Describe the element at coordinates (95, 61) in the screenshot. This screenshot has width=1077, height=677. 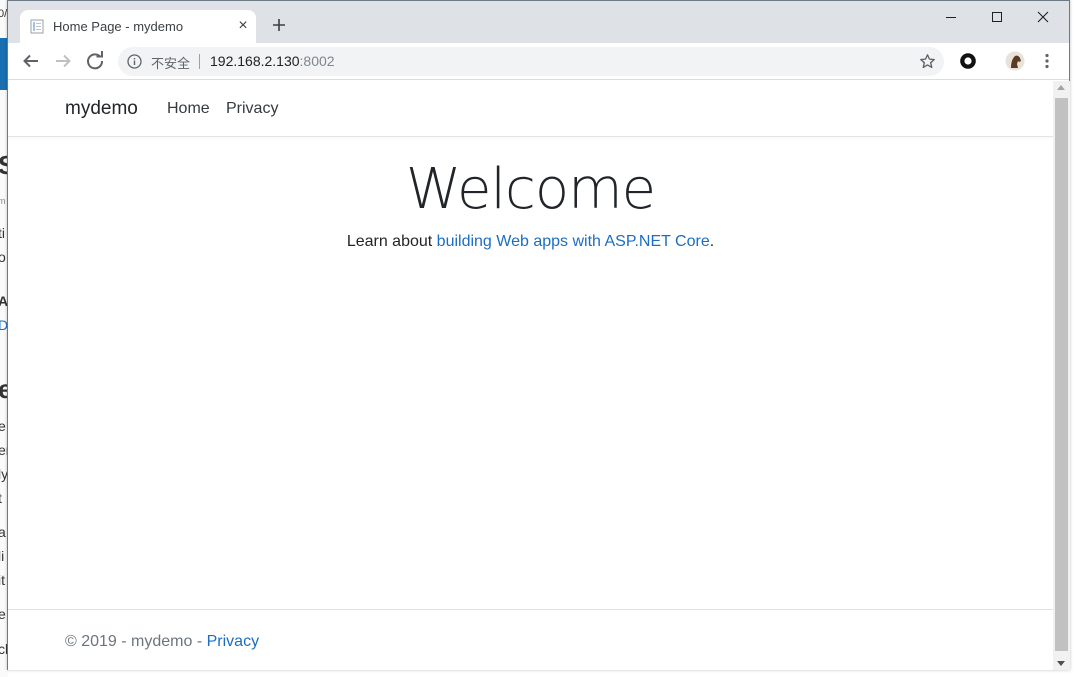
I see `reload-icon` at that location.